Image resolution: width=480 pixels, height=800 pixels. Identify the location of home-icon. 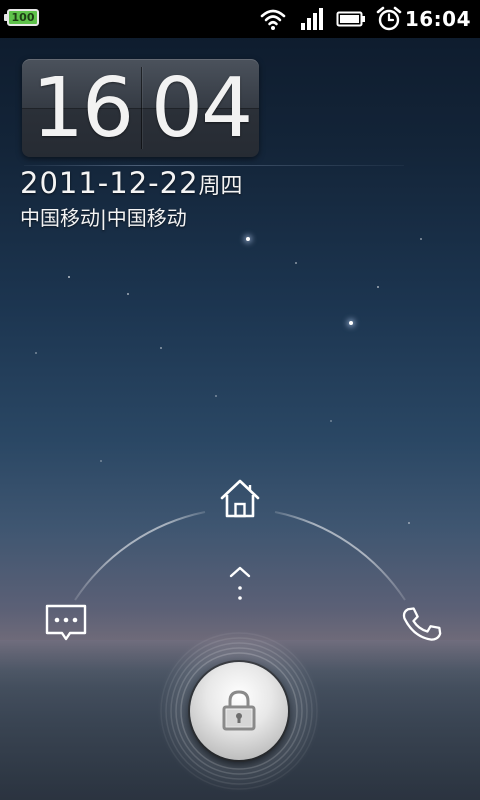
(240, 498).